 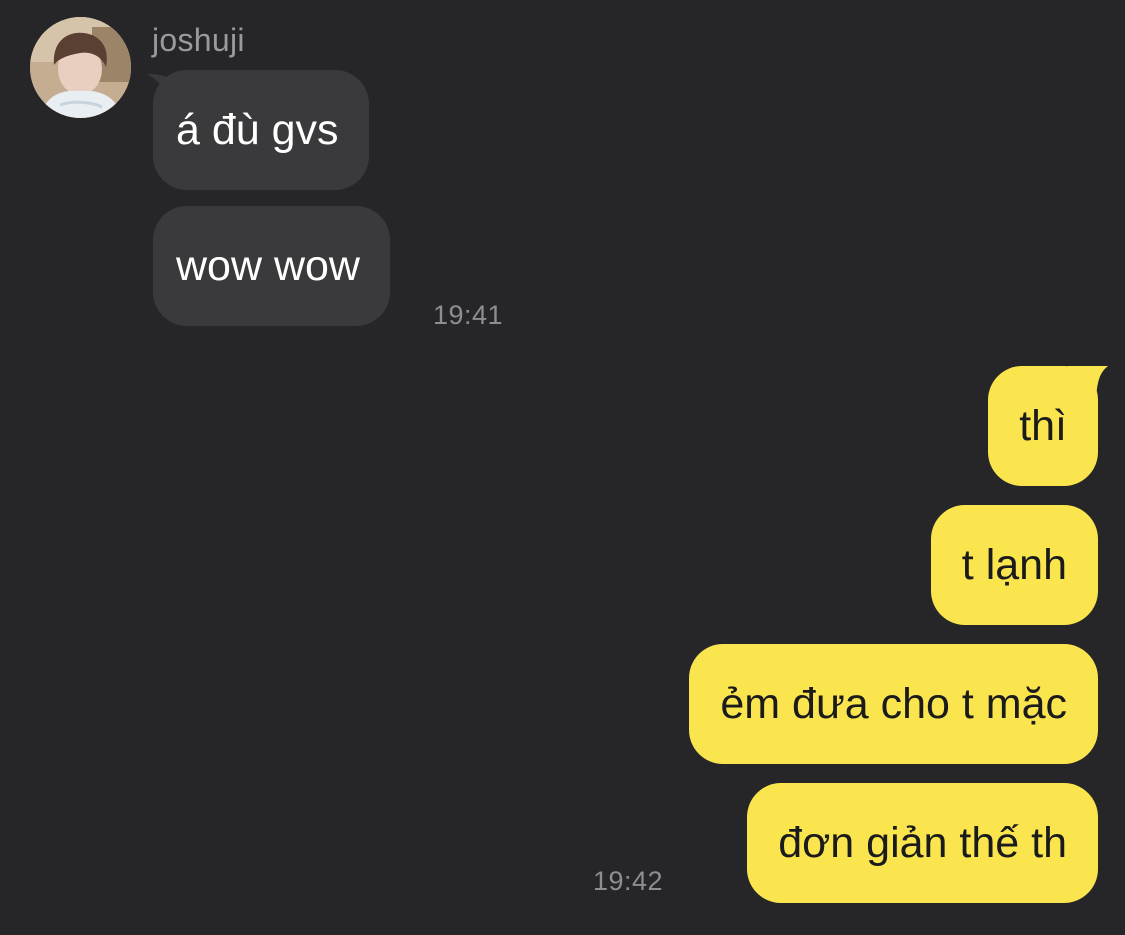 I want to click on profile-photo-icon, so click(x=80, y=67).